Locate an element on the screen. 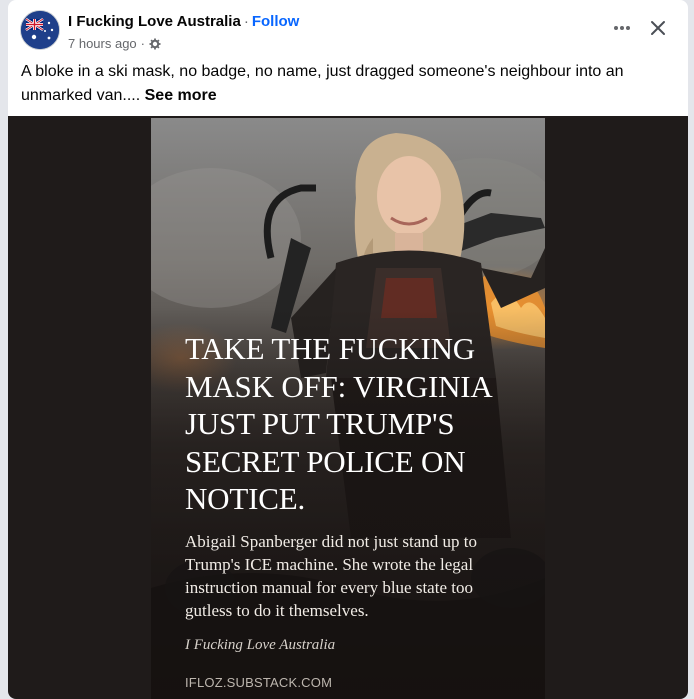  close-button is located at coordinates (658, 28).